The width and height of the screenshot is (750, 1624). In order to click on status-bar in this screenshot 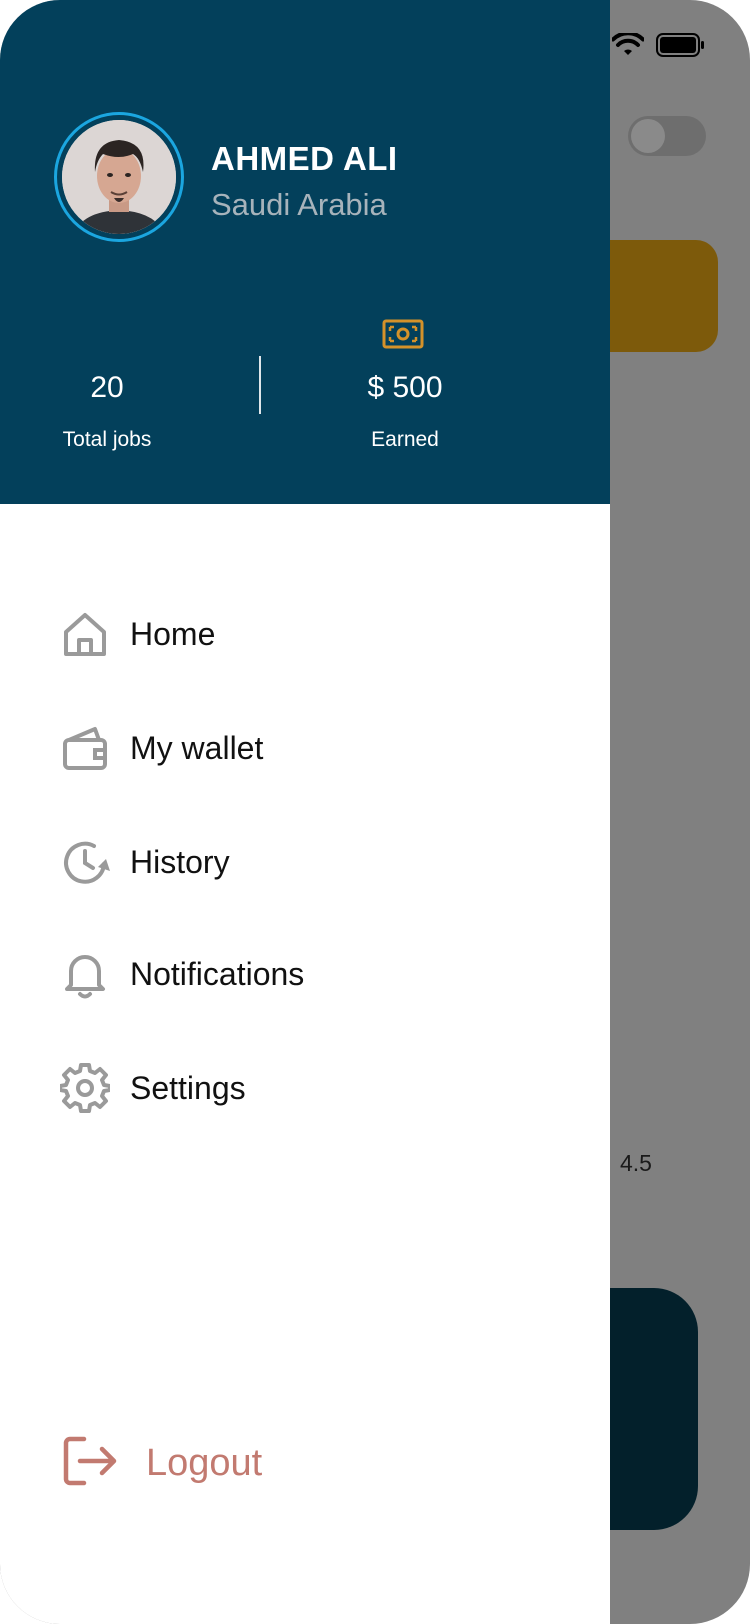, I will do `click(659, 45)`.